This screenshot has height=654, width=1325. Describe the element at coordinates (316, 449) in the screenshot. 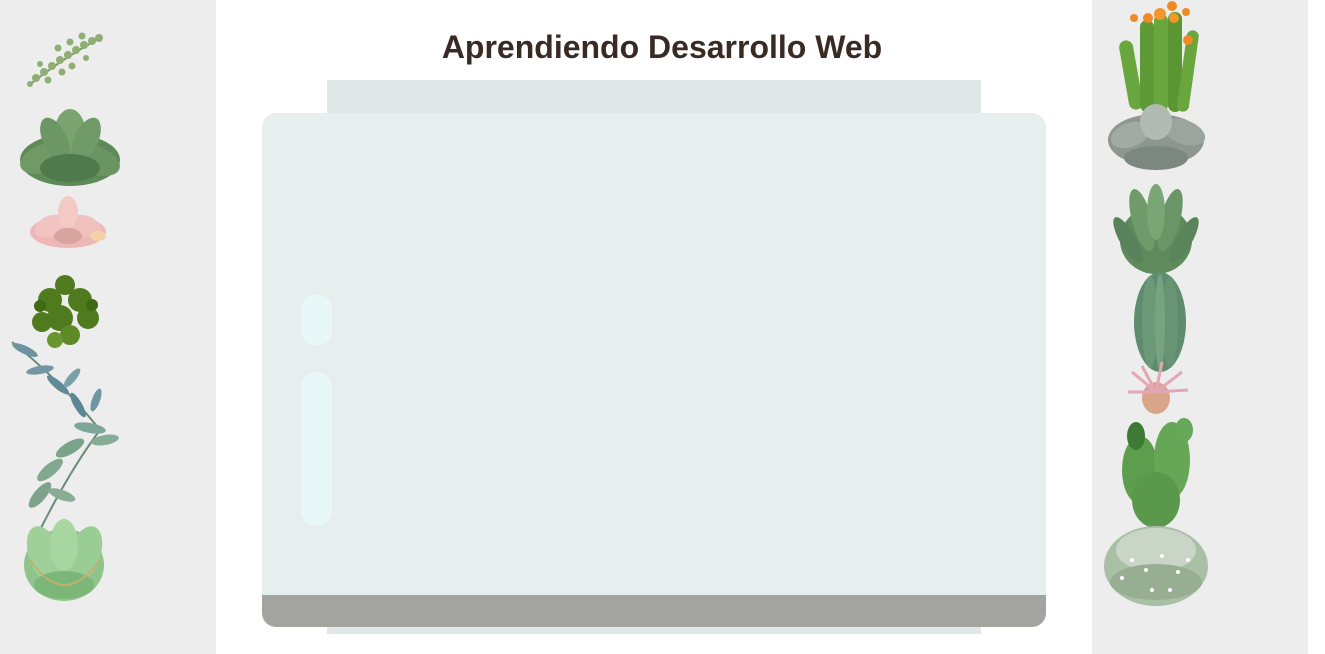

I see `side-button-bottom` at that location.